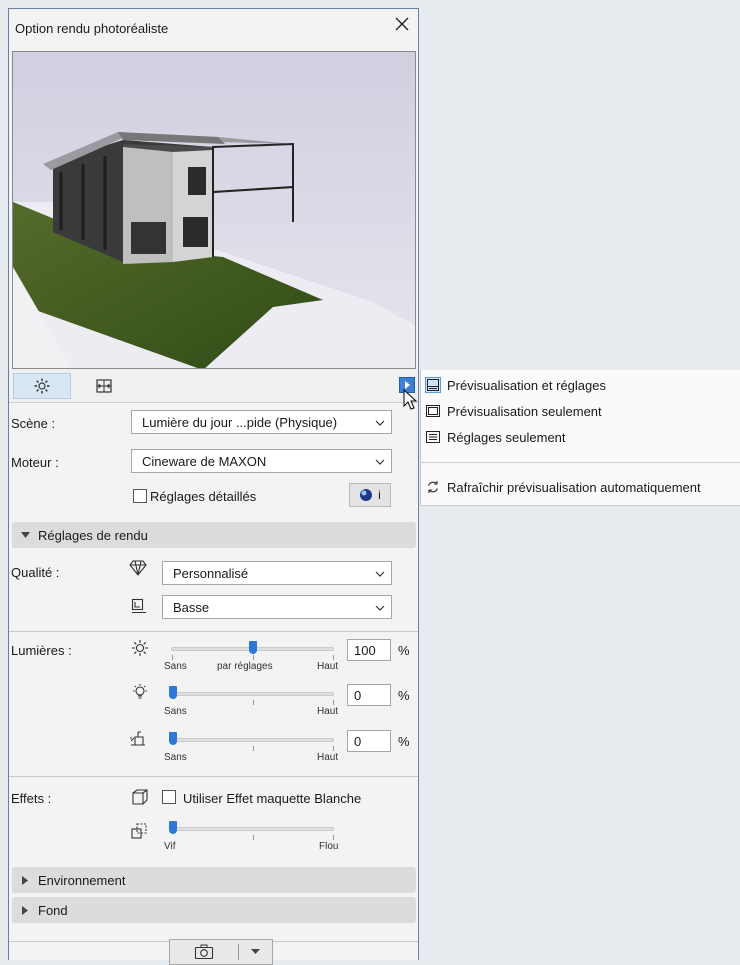  I want to click on menu-item-preview-only: Prévisualisation seulement, so click(513, 411).